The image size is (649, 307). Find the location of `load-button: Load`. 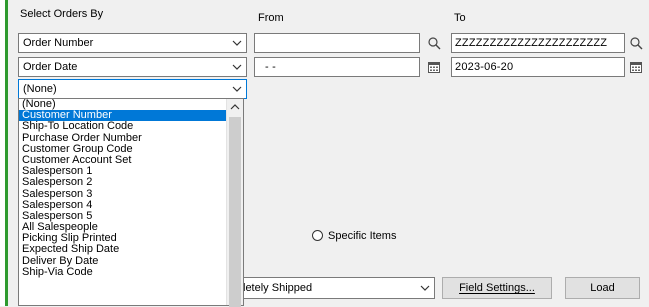

load-button: Load is located at coordinates (602, 288).